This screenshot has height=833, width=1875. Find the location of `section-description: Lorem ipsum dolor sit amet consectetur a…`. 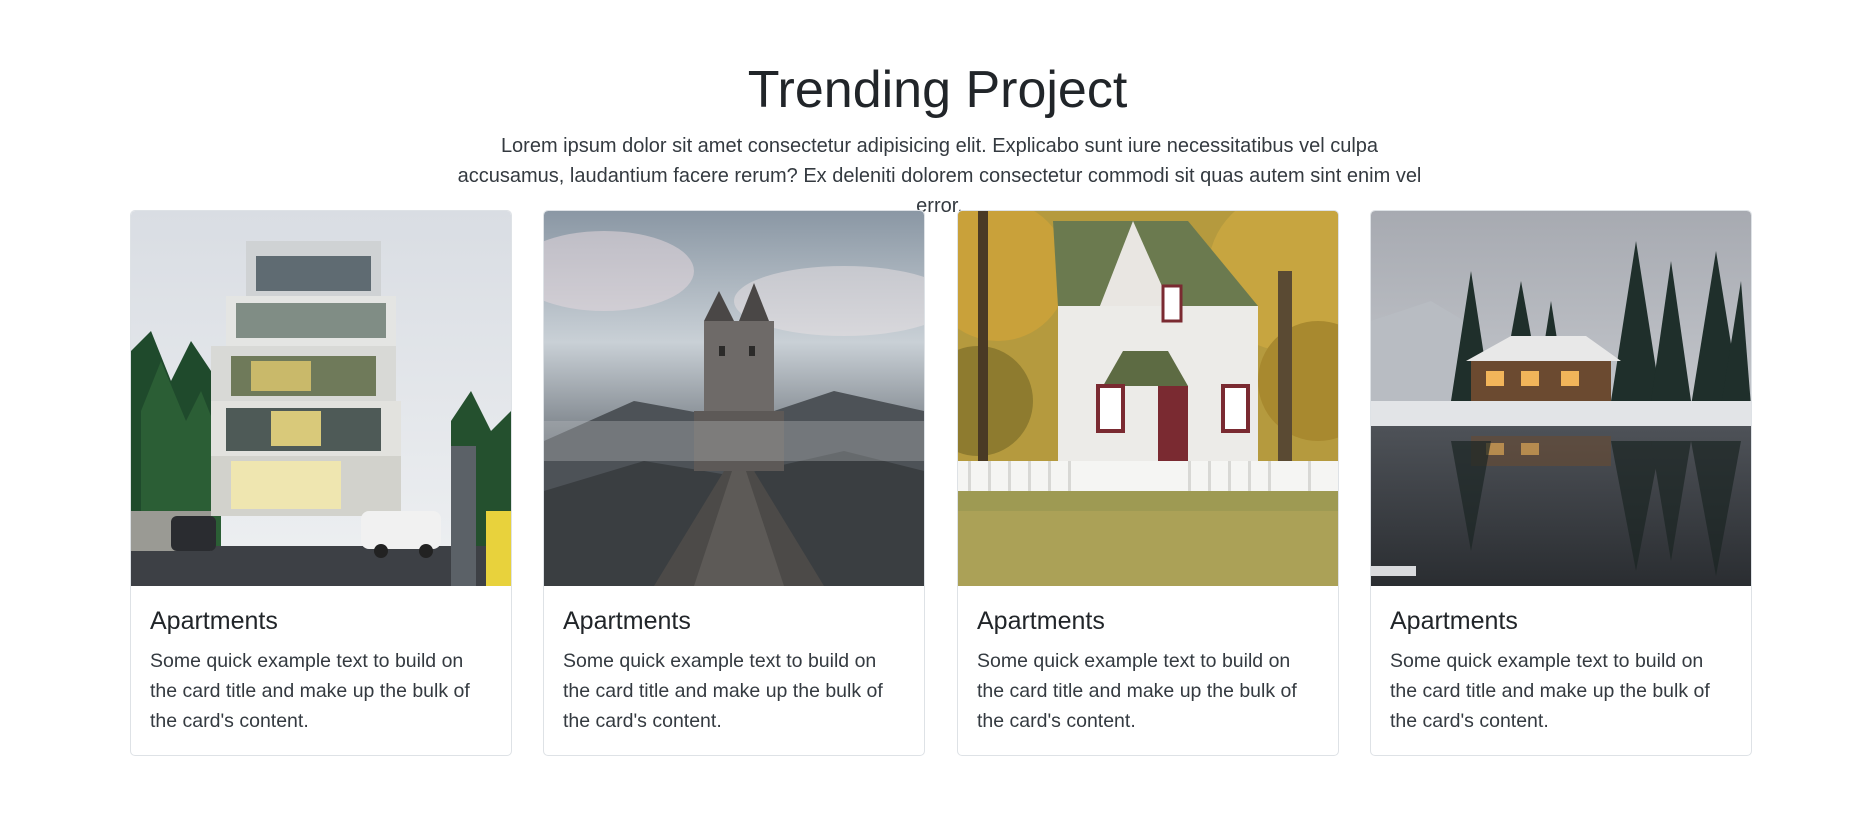

section-description: Lorem ipsum dolor sit amet consectetur a… is located at coordinates (939, 176).